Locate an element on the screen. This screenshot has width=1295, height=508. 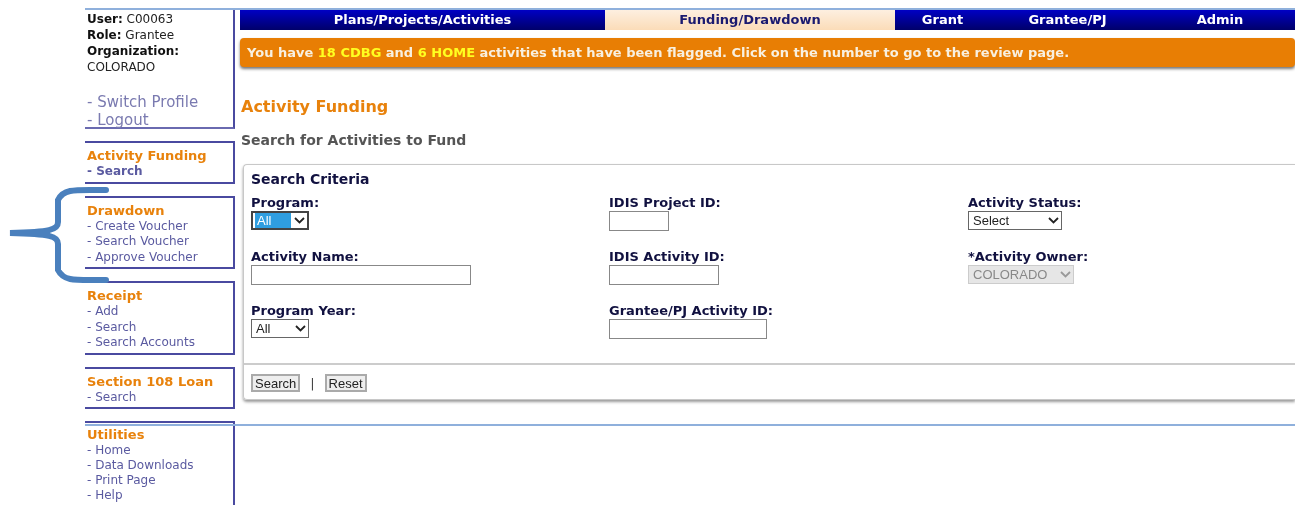
field-label: *Activity Owner: is located at coordinates (1029, 257).